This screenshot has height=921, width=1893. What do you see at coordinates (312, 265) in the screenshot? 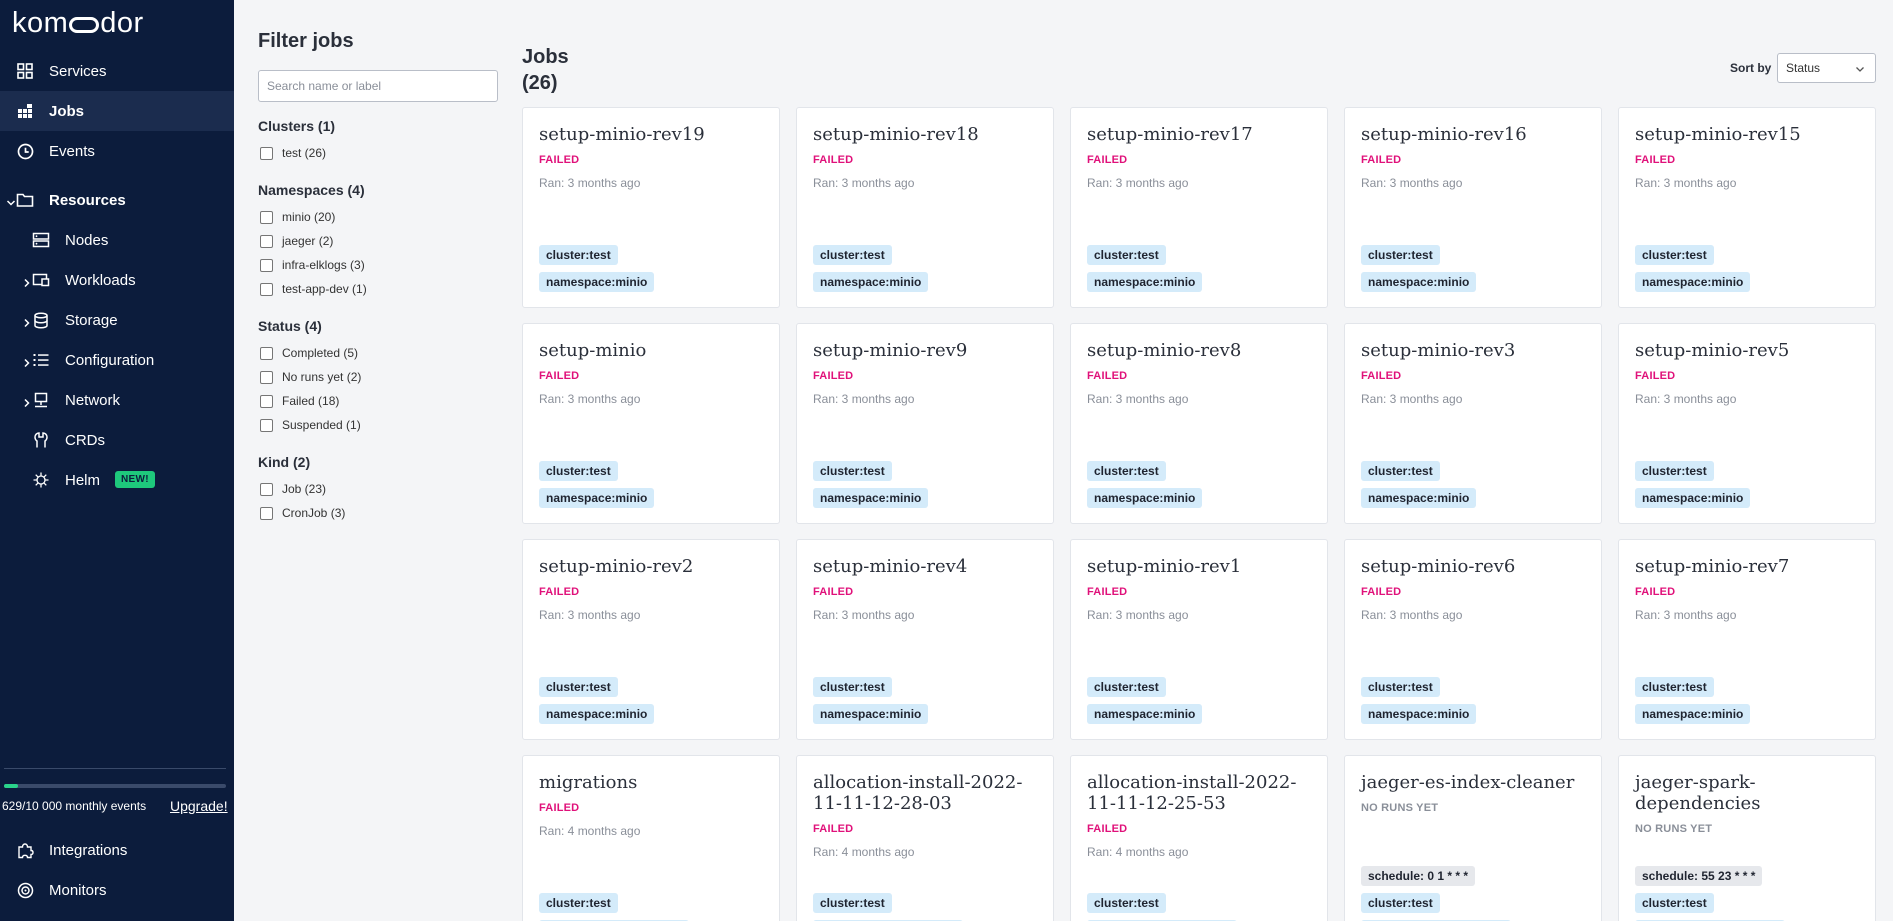
I see `filter-option: infra-elklogs (3)` at bounding box center [312, 265].